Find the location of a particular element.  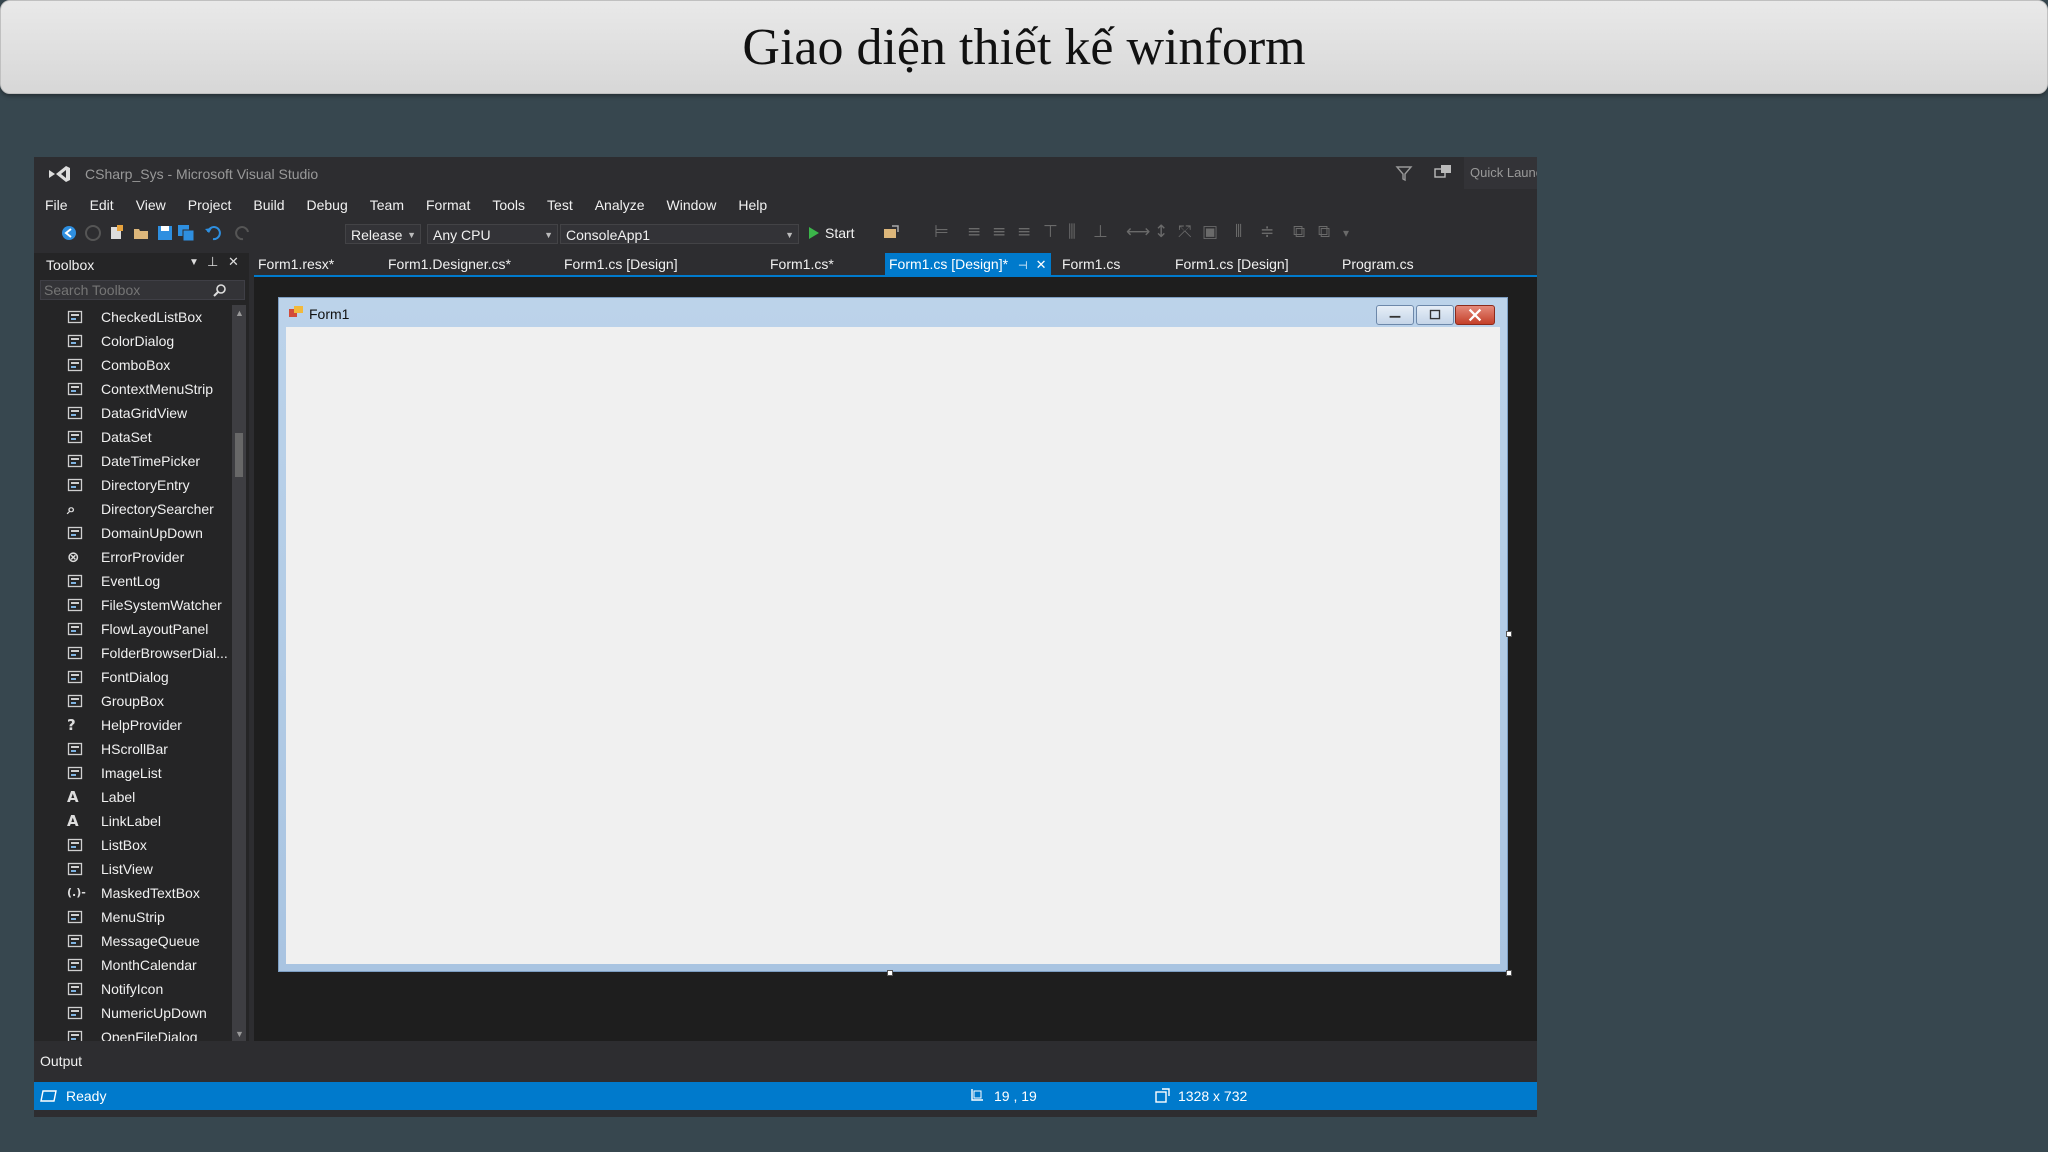

tab-form1-design-2: Form1.cs [Design] is located at coordinates (1232, 264).